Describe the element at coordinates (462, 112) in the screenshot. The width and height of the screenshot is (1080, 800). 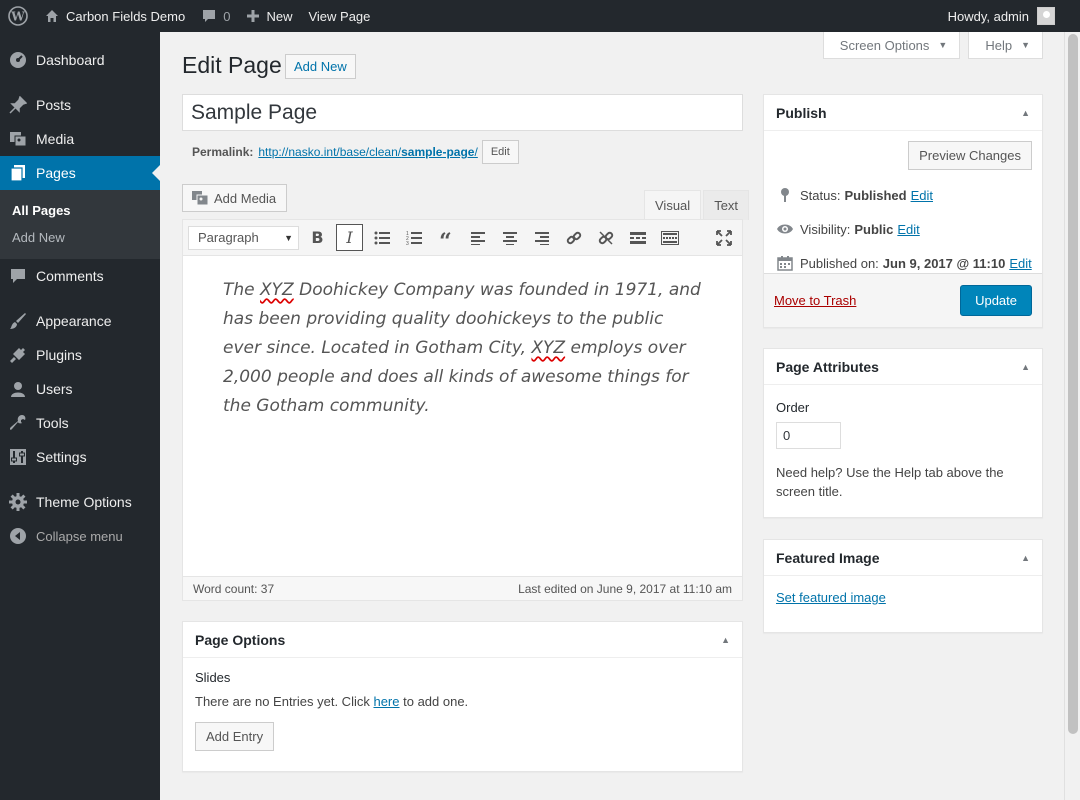
I see `post-title-input: Sample Page` at that location.